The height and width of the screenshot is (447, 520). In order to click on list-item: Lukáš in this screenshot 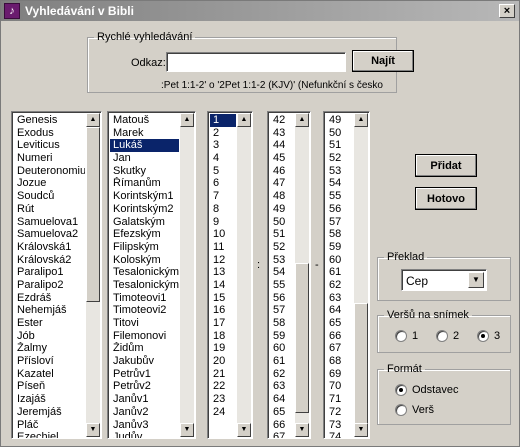, I will do `click(144, 146)`.